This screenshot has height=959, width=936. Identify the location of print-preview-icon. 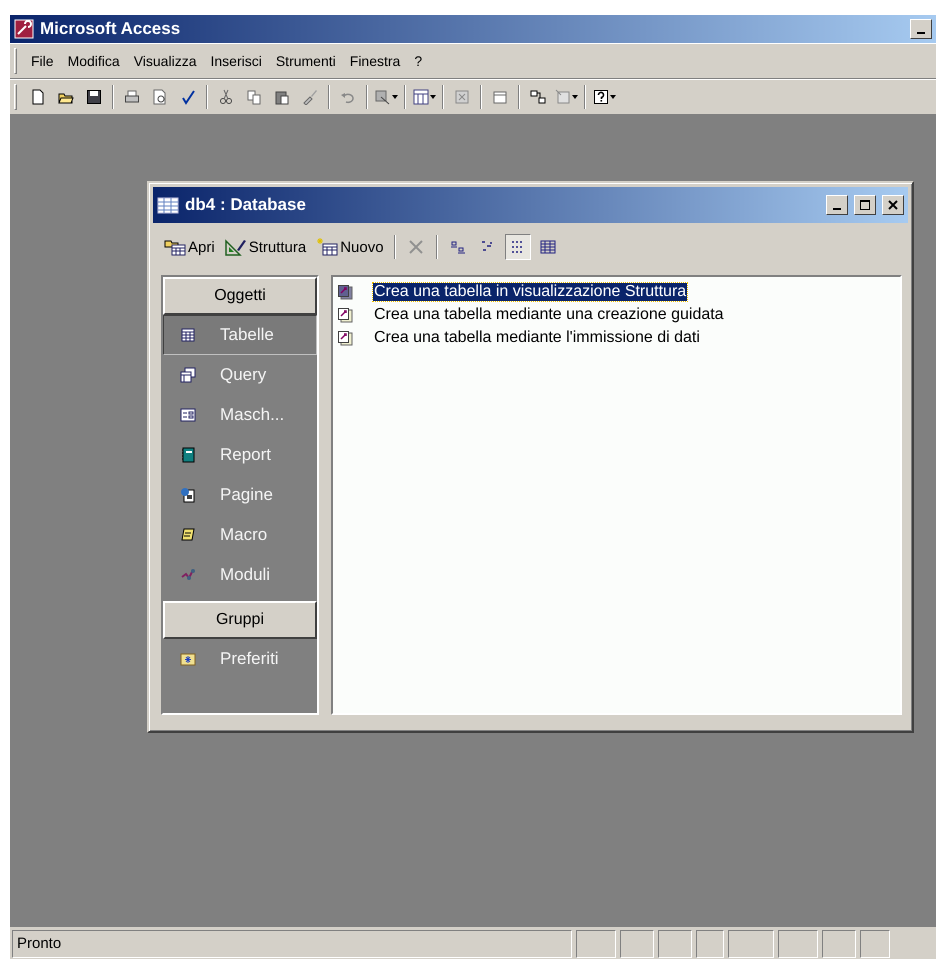
(160, 97).